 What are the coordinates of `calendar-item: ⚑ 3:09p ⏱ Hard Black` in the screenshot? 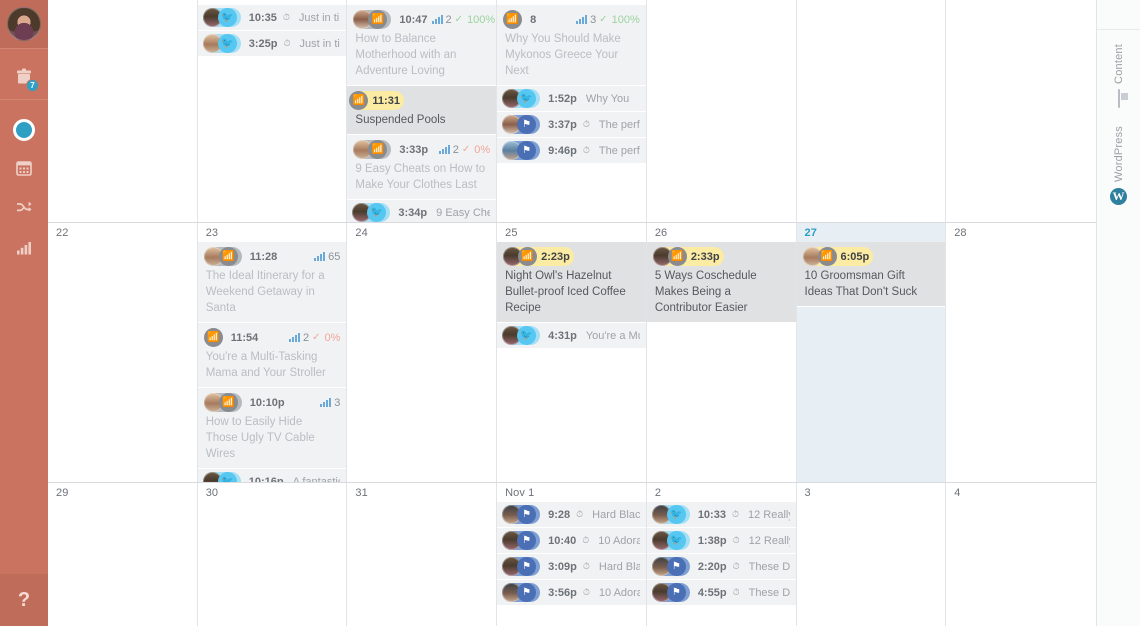 It's located at (571, 567).